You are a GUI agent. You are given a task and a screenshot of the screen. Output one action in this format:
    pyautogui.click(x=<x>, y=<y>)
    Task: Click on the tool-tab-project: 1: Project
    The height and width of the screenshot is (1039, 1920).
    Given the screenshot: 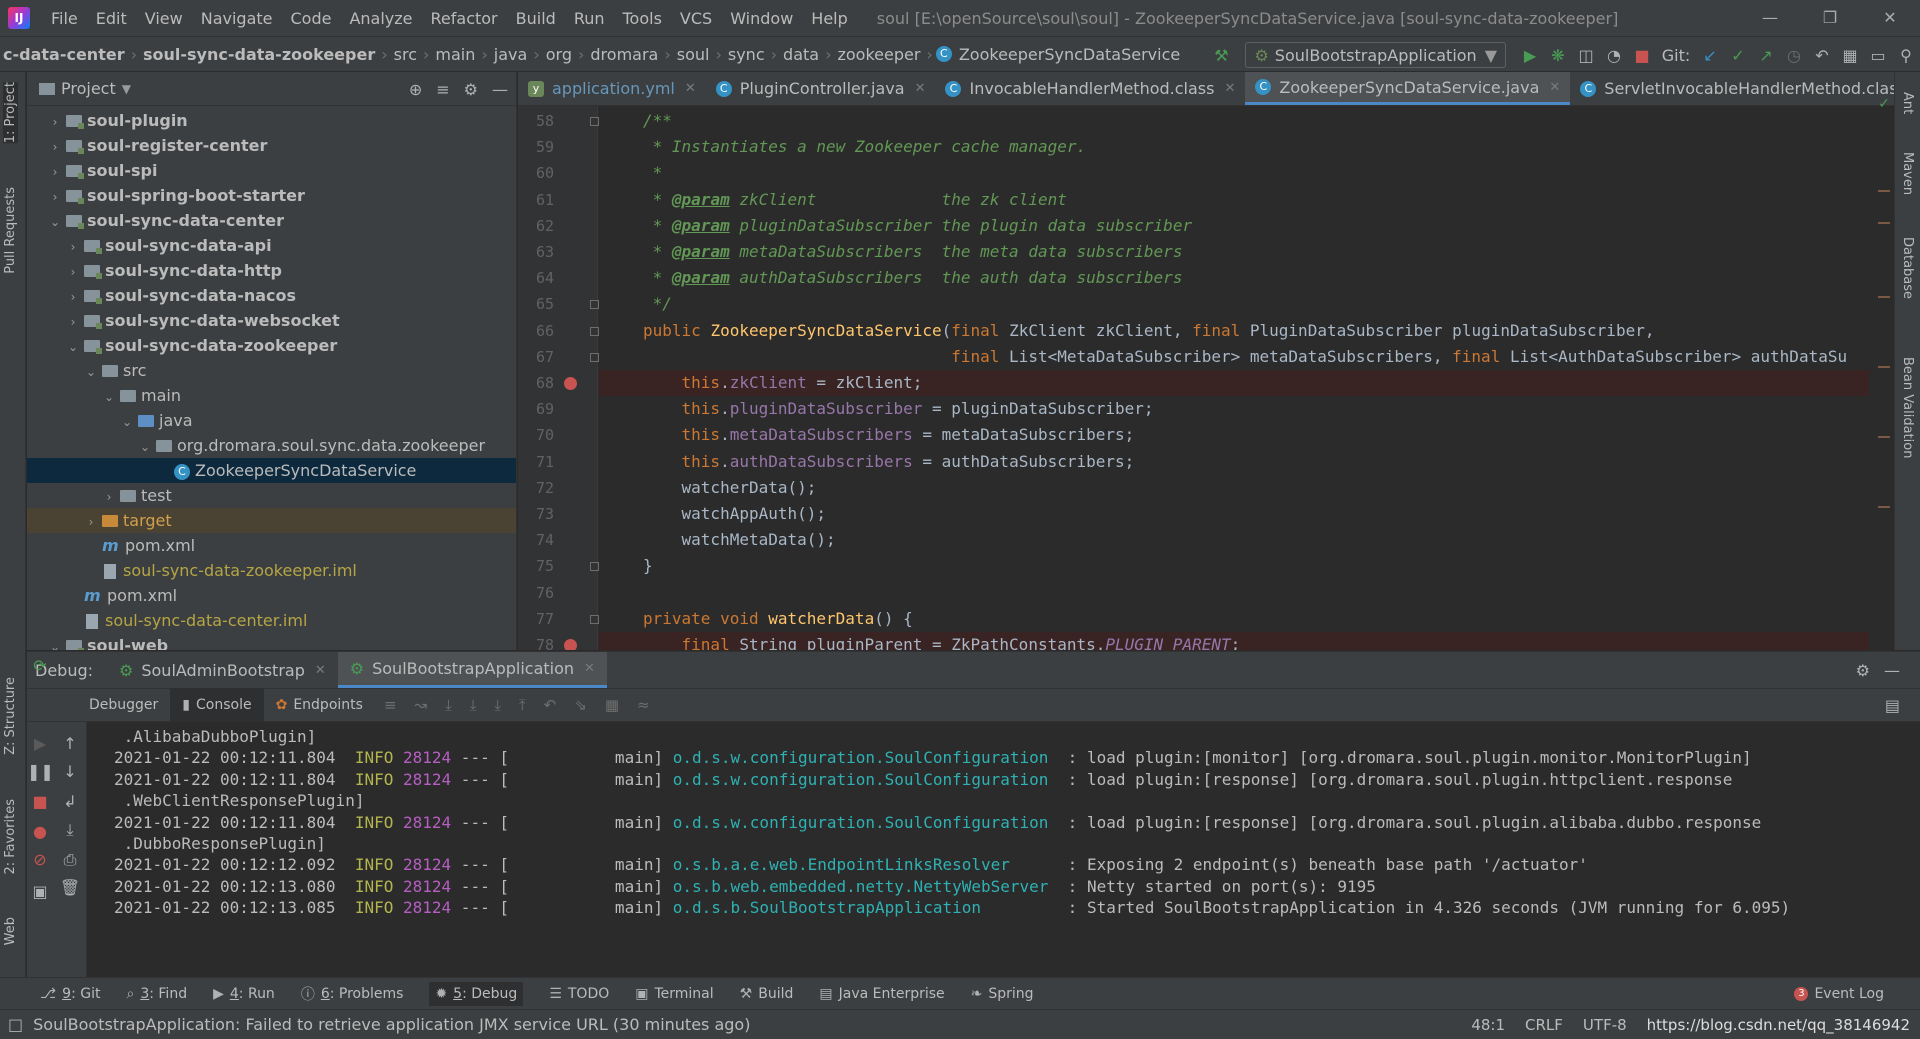 What is the action you would take?
    pyautogui.click(x=10, y=113)
    